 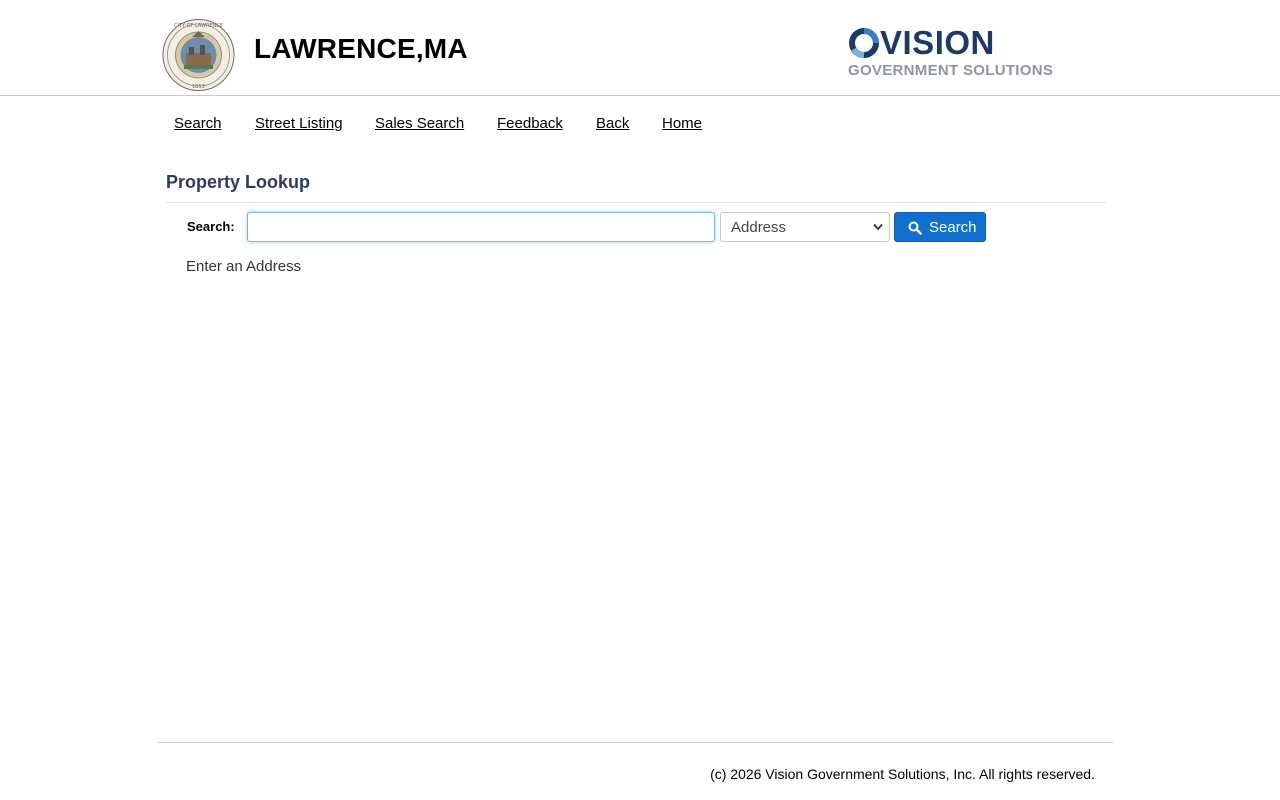 What do you see at coordinates (198, 26) in the screenshot?
I see `svg-text: CITY OF LAWRENCE` at bounding box center [198, 26].